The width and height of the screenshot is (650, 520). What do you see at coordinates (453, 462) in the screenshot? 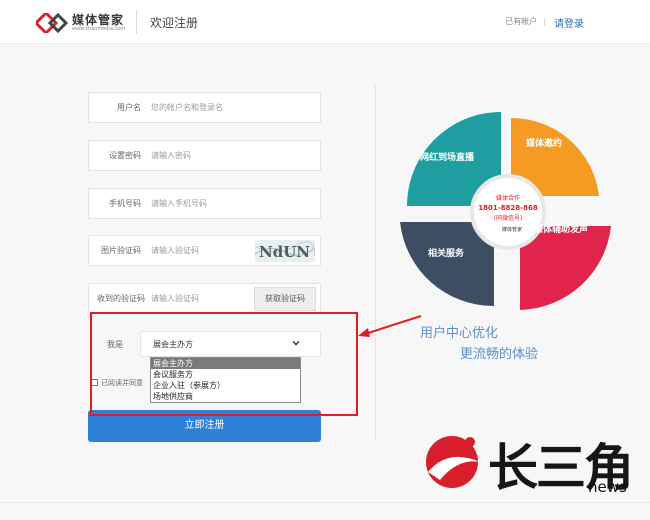
I see `watermark-swirl-icon` at bounding box center [453, 462].